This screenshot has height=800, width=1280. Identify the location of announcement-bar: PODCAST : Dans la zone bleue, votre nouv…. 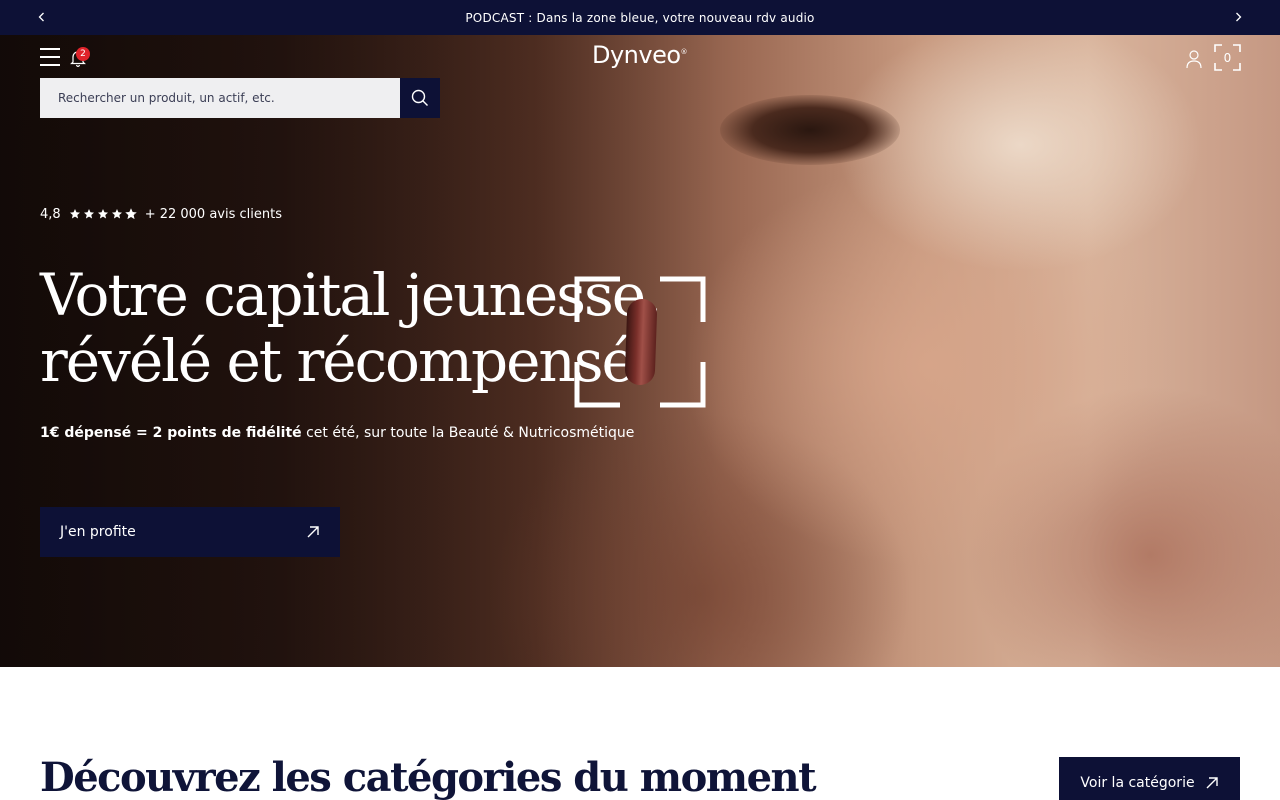
(640, 17).